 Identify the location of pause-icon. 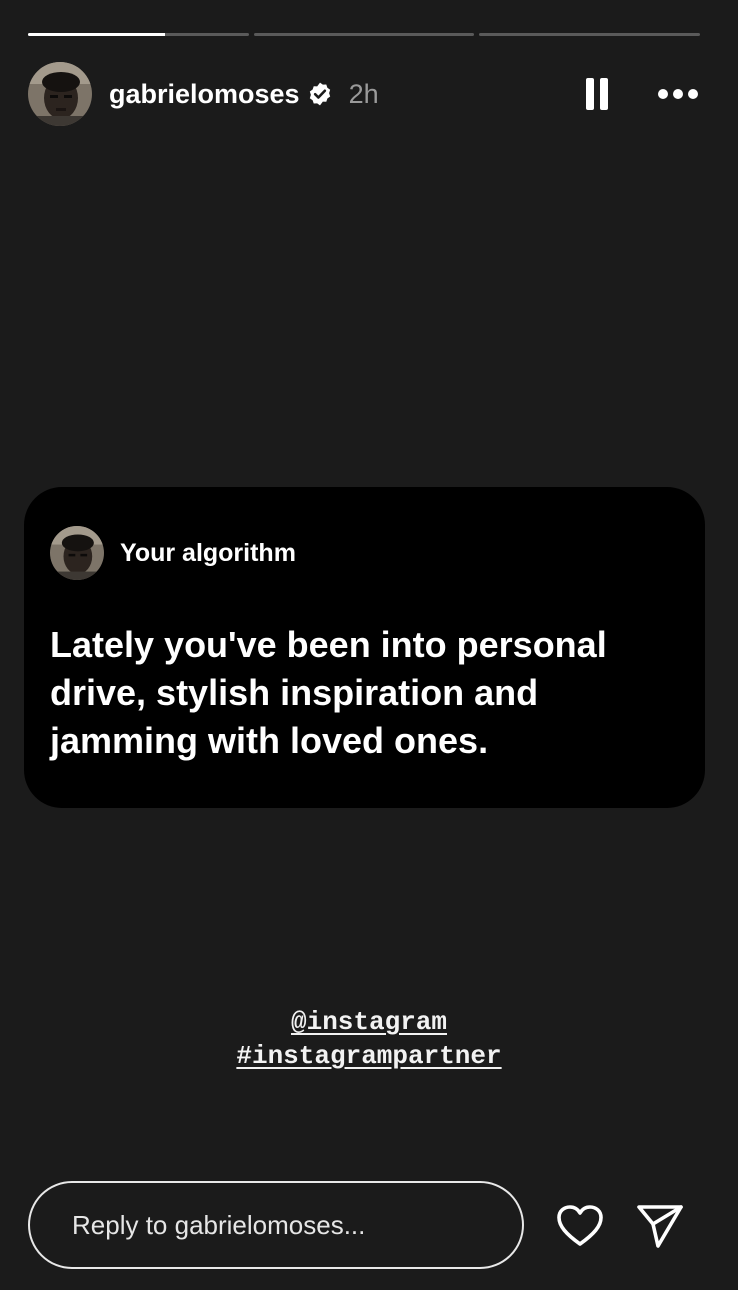
(597, 94).